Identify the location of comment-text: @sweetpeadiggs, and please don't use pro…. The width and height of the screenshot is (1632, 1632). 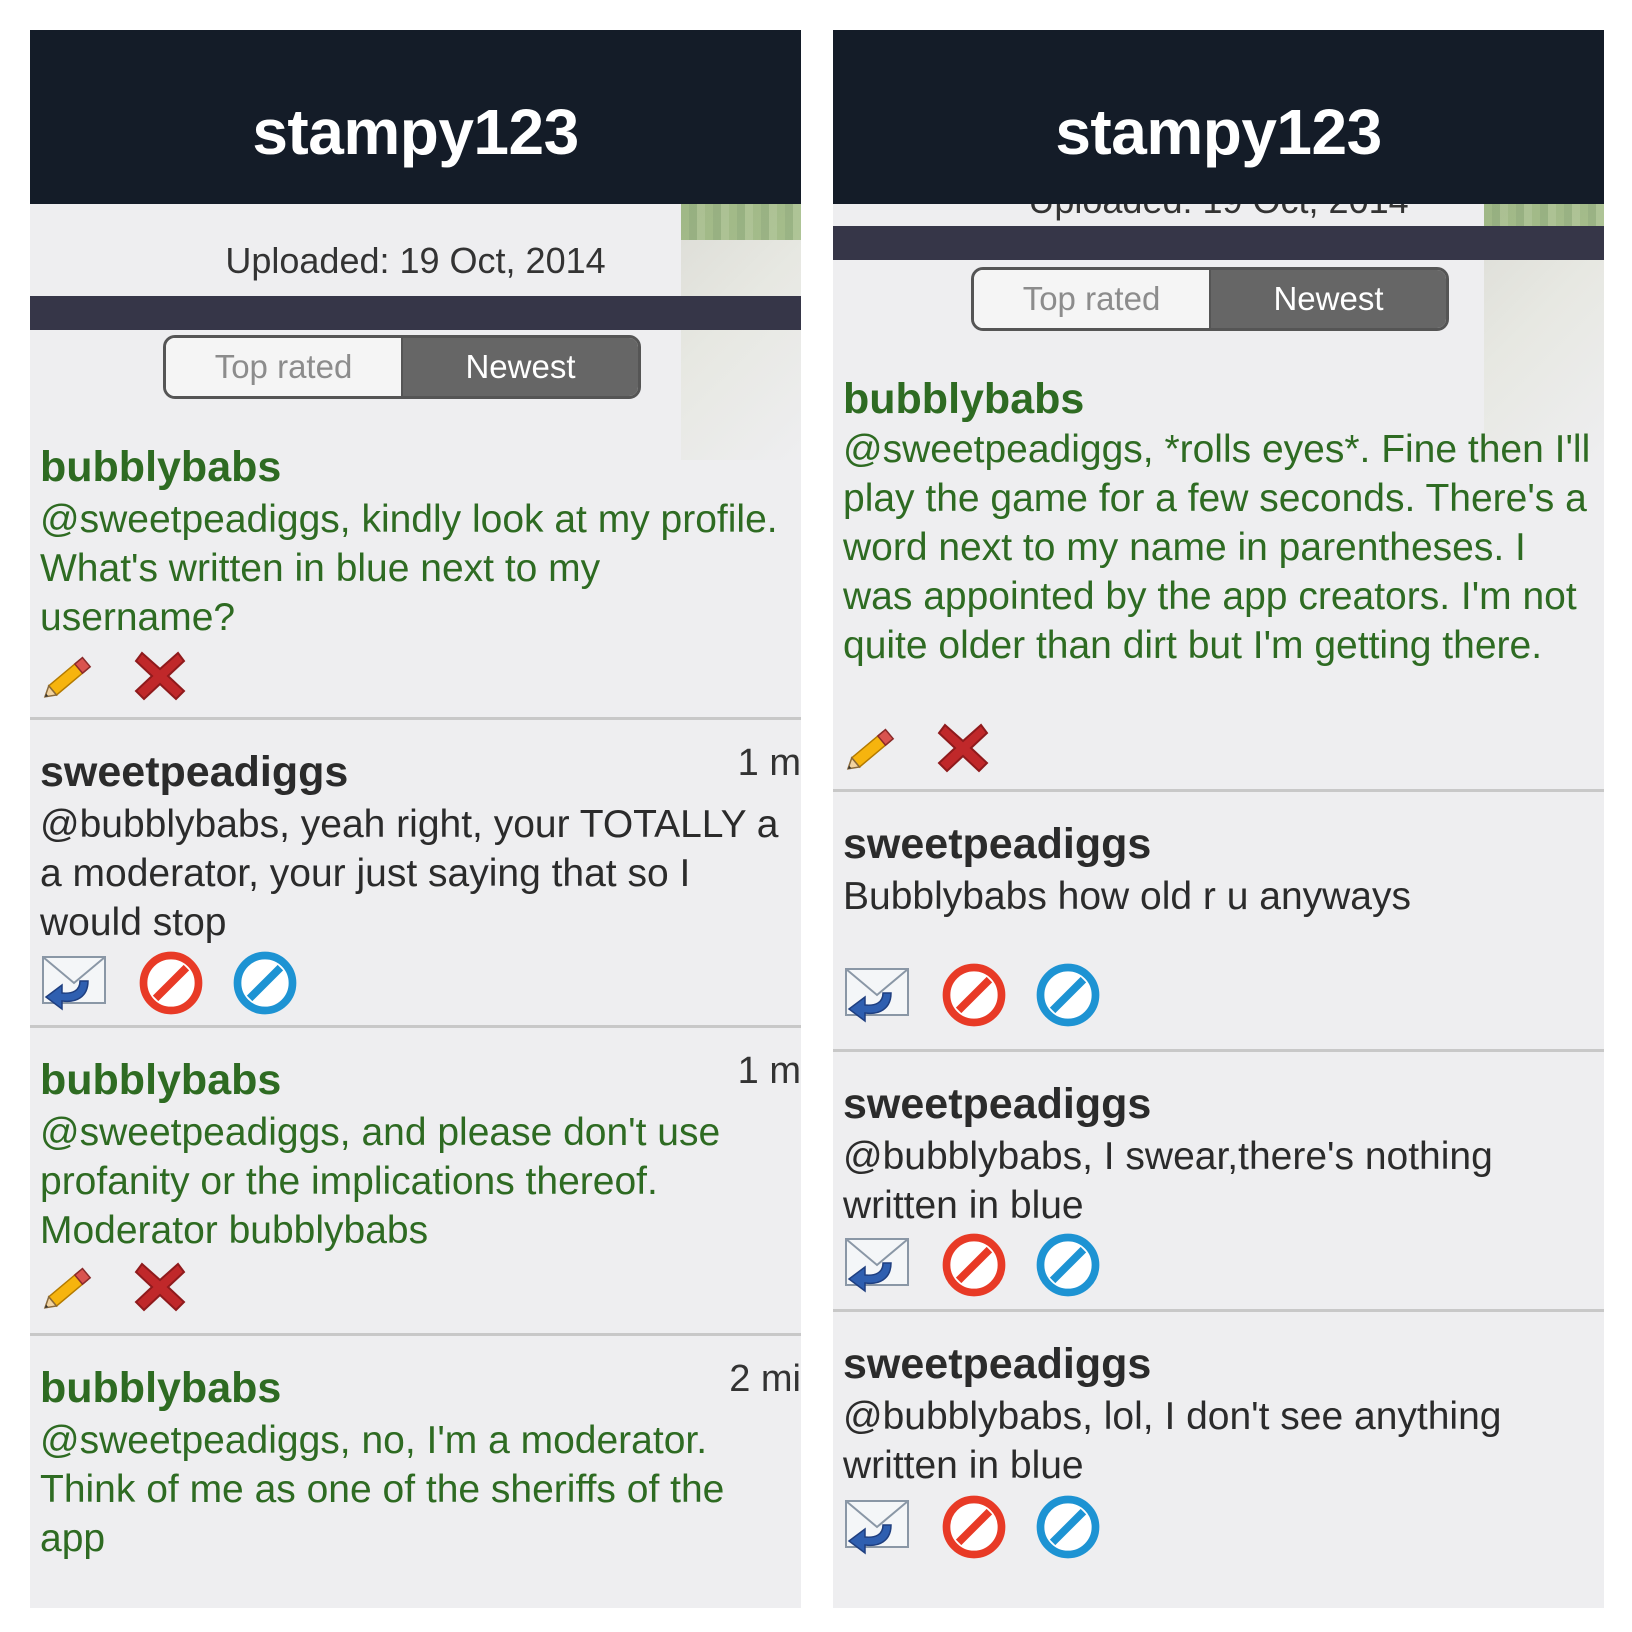
(380, 1181).